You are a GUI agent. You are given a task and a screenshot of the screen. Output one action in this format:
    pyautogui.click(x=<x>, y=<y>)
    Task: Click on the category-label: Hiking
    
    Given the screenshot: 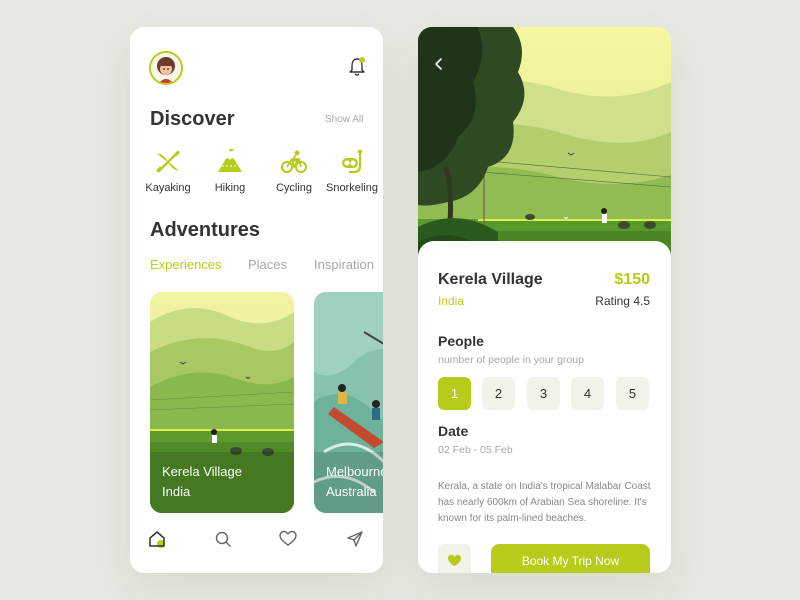 What is the action you would take?
    pyautogui.click(x=230, y=188)
    